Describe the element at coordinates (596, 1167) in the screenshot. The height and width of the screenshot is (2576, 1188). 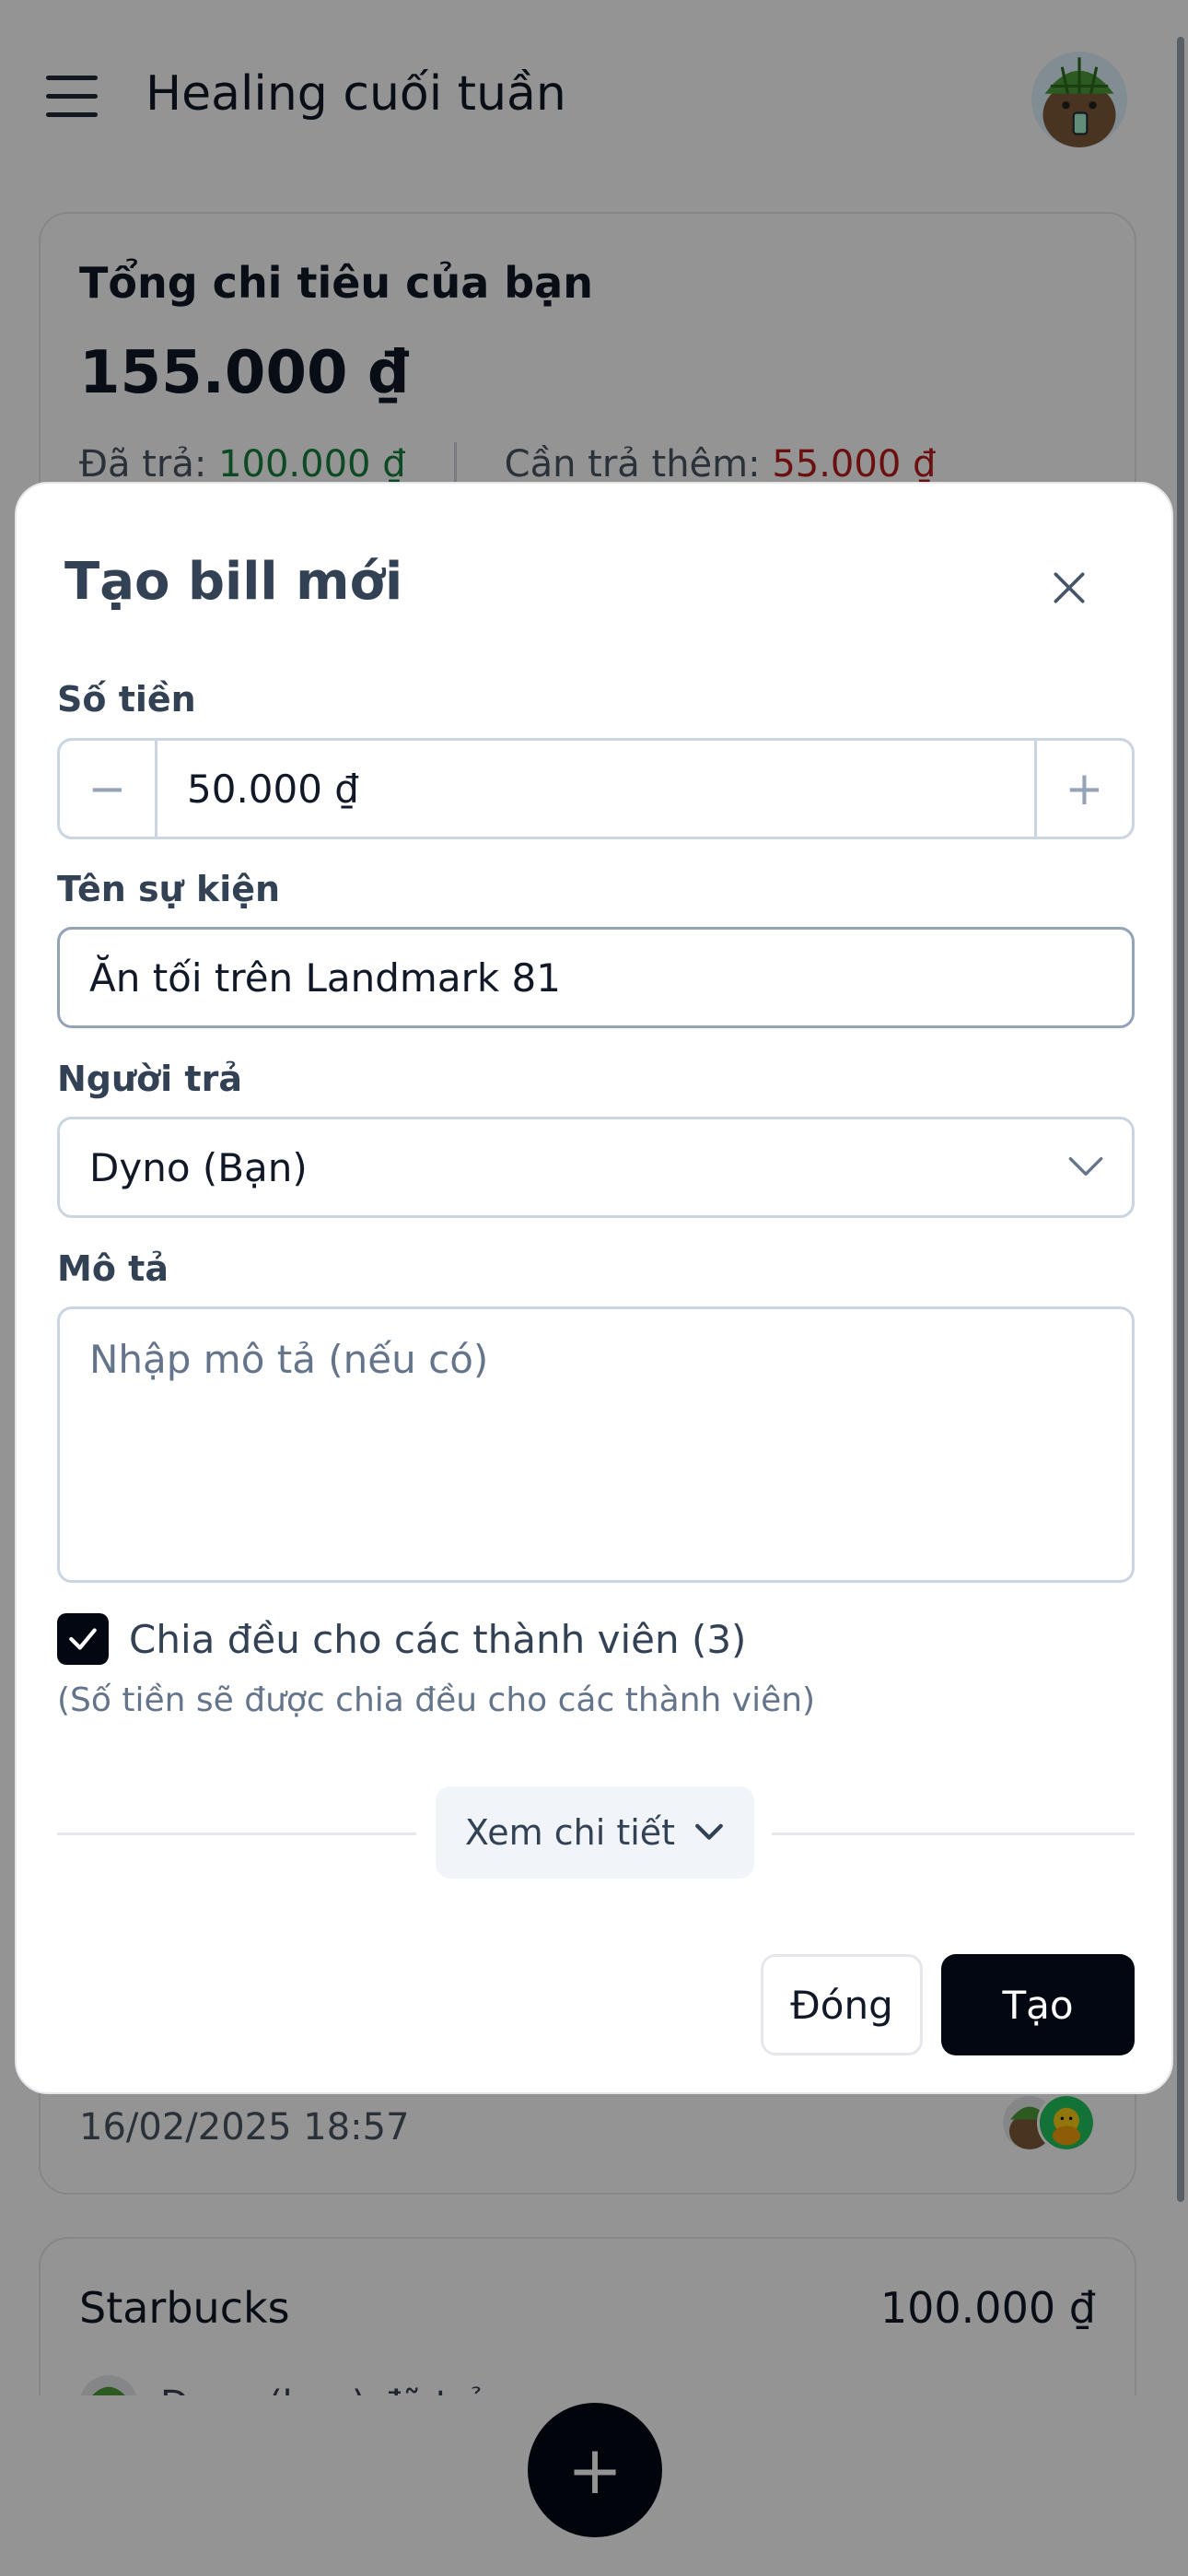
I see `payer-select: Dyno (Bạn)` at that location.